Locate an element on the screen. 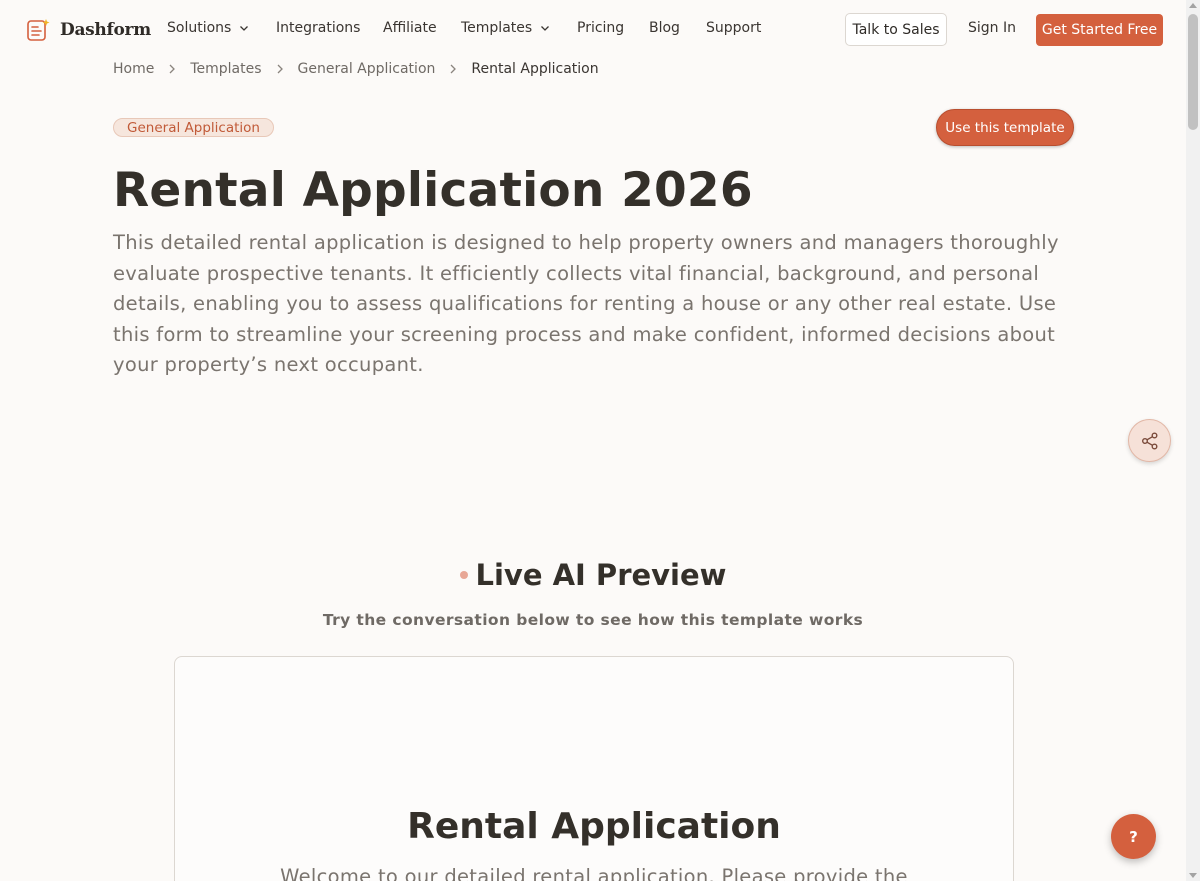 This screenshot has height=881, width=1200. form-title: Rental Application is located at coordinates (594, 826).